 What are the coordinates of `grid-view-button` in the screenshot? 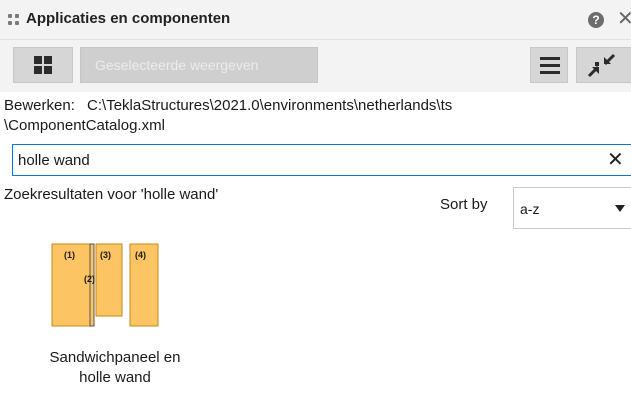 It's located at (43, 65).